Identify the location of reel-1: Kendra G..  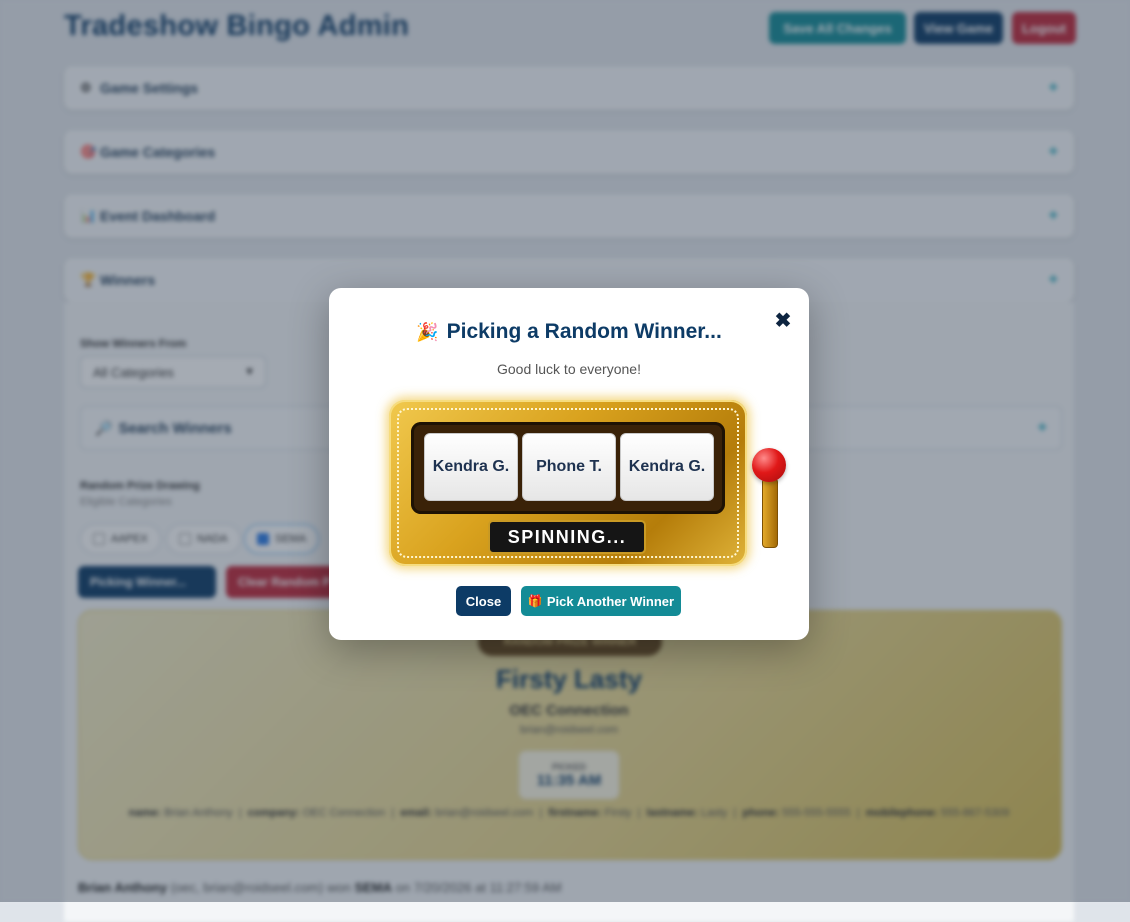
(471, 467).